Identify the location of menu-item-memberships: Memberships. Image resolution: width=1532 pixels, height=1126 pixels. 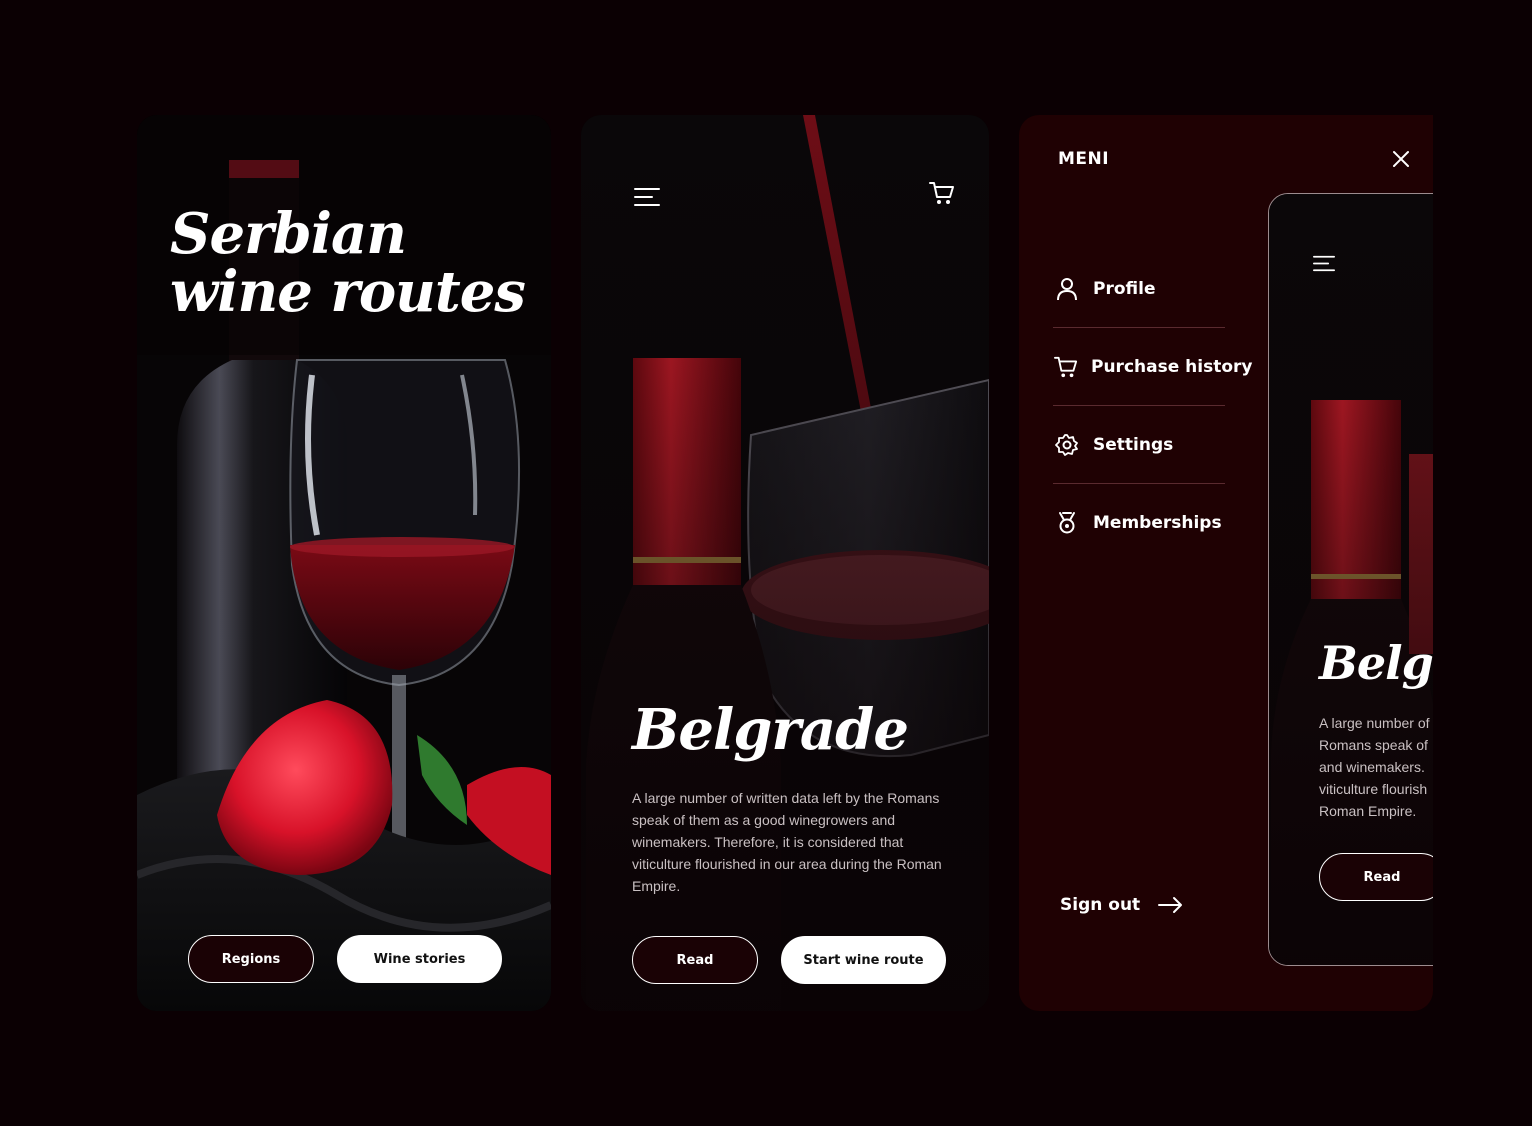
(1139, 523).